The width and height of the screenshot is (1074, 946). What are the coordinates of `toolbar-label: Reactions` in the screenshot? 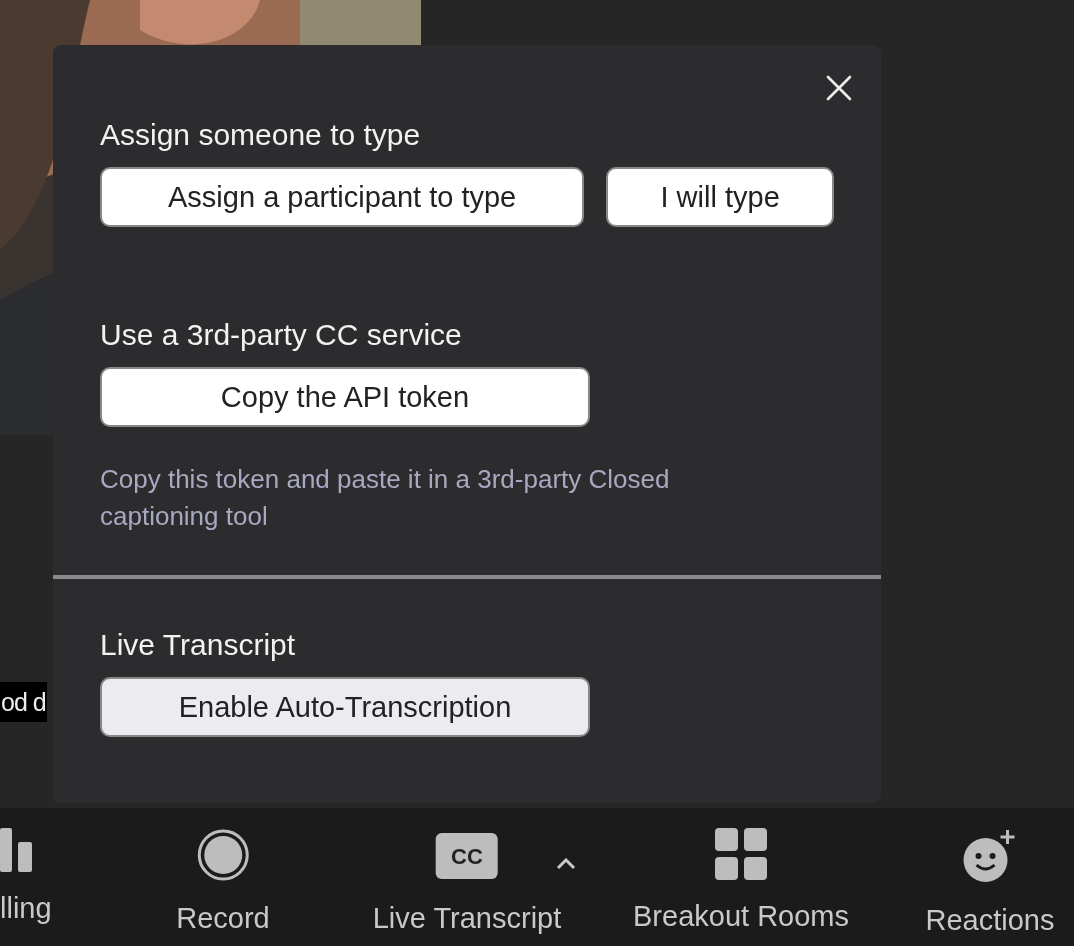 It's located at (990, 920).